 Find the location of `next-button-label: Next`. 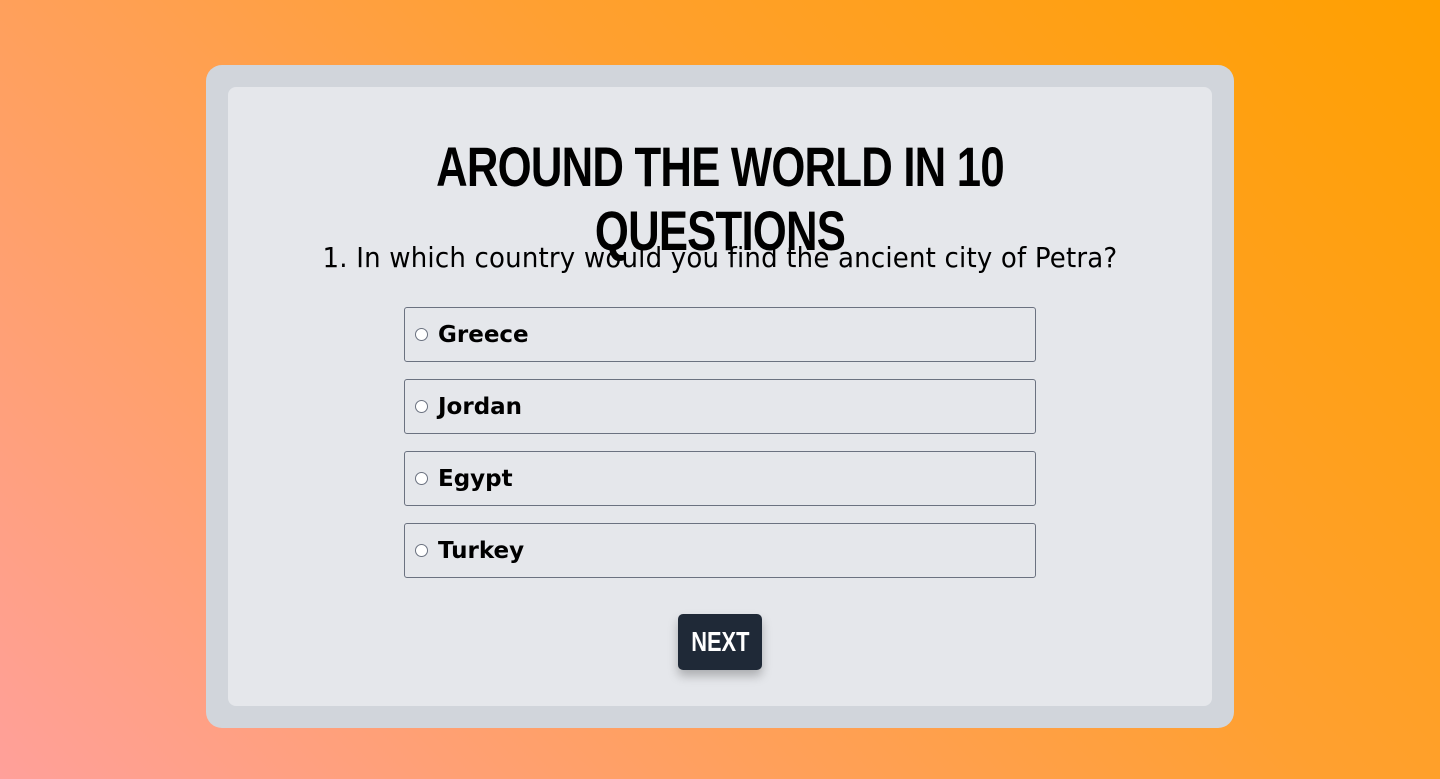

next-button-label: Next is located at coordinates (720, 641).